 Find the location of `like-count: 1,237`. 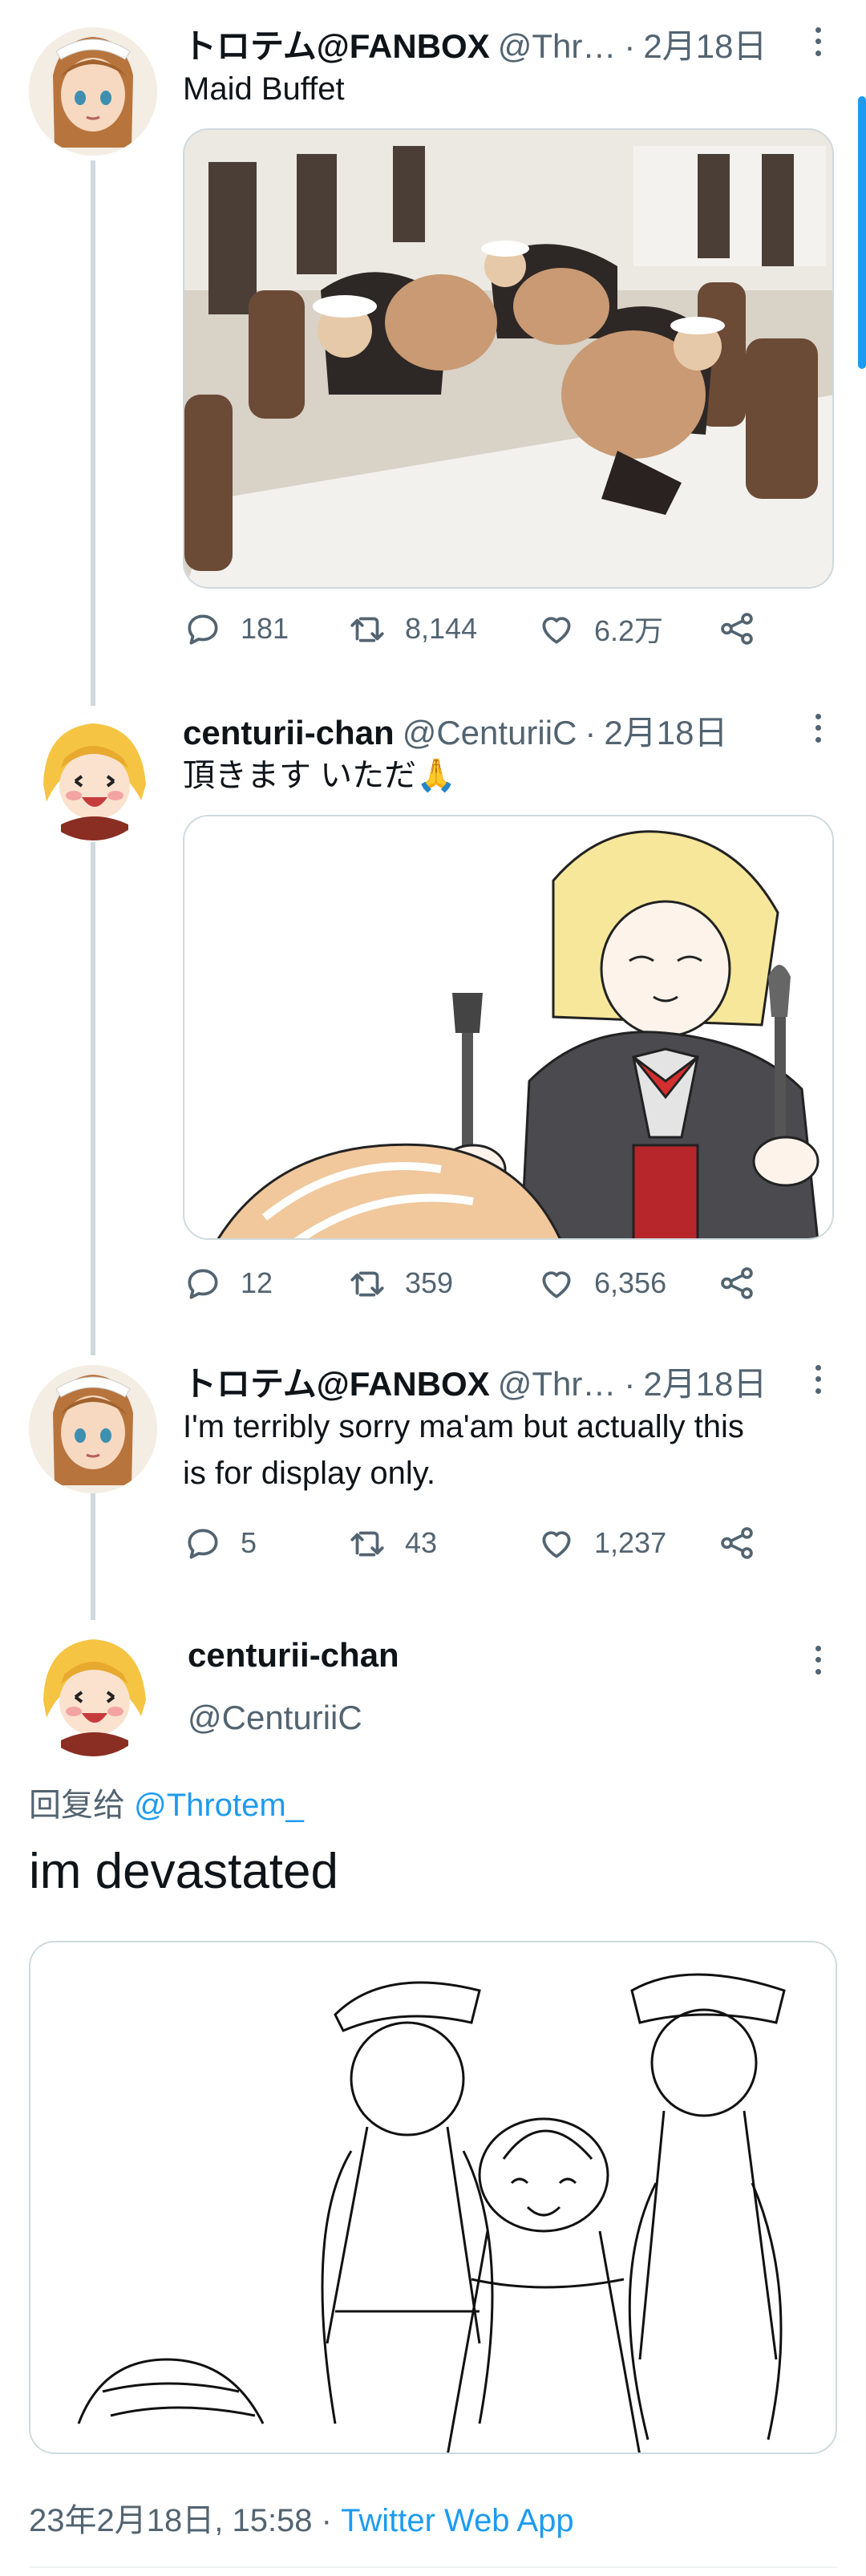

like-count: 1,237 is located at coordinates (630, 1542).